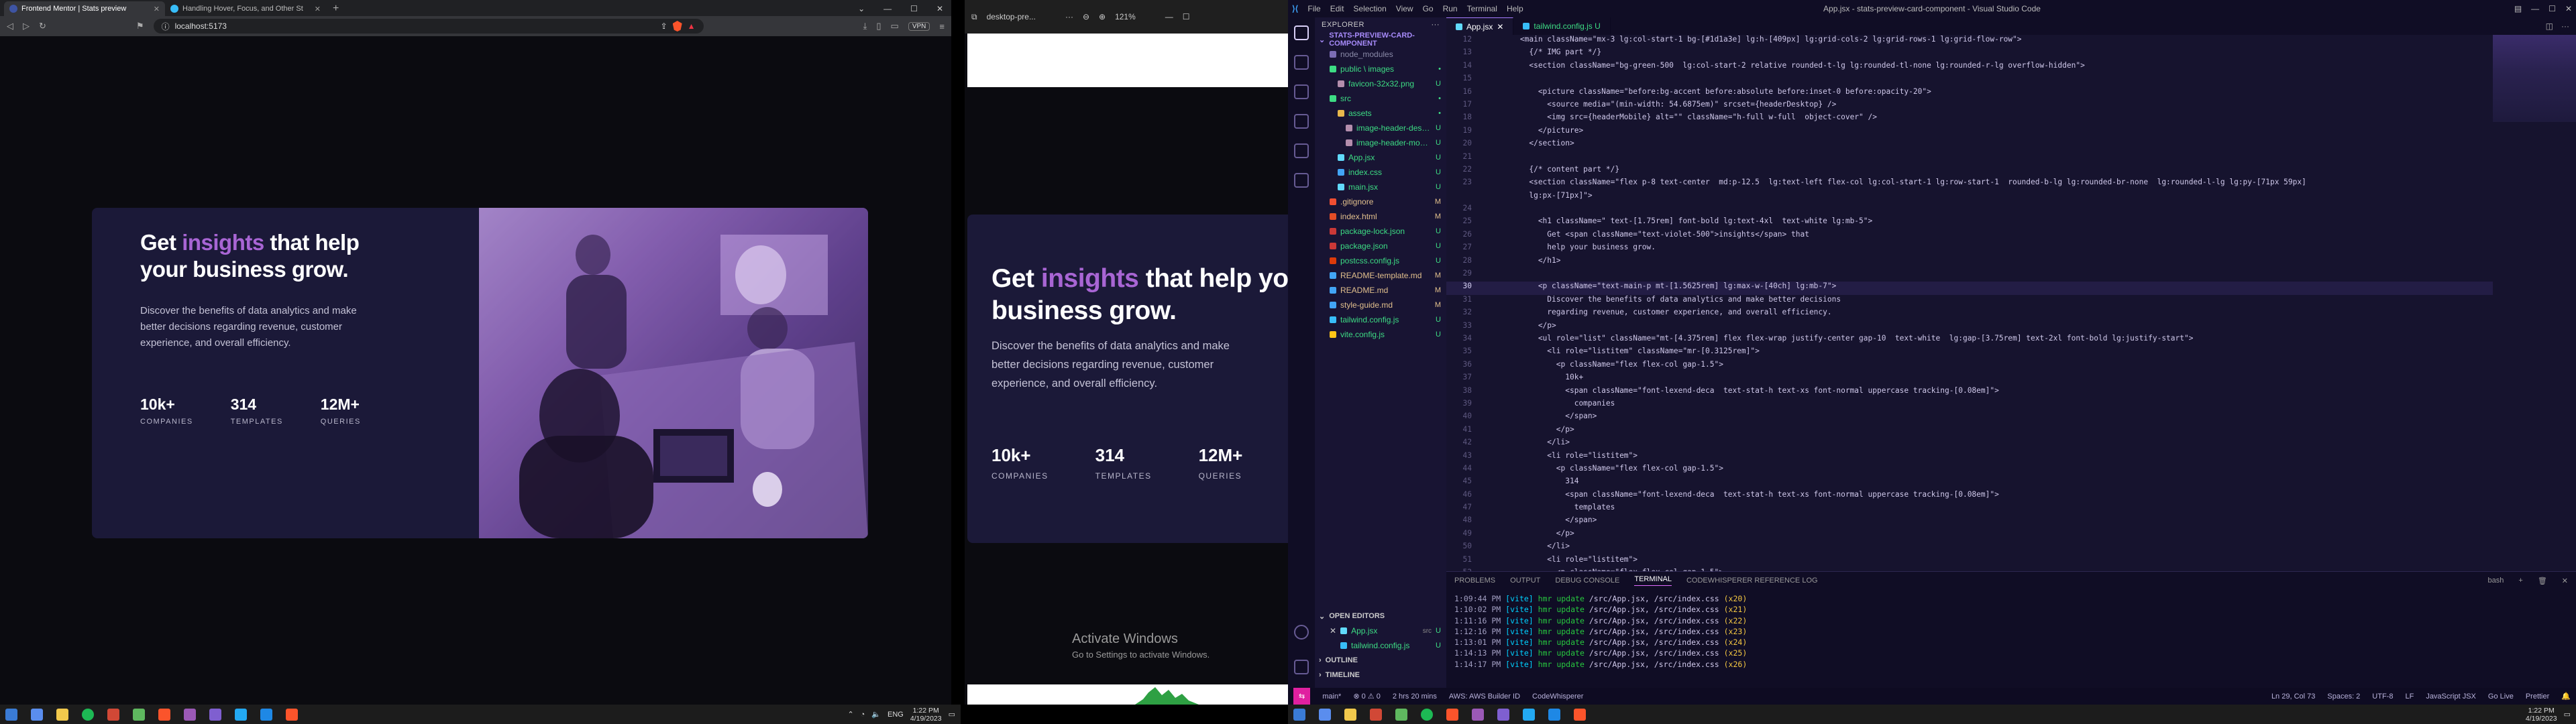  I want to click on sidebar-icon: ▯, so click(878, 27).